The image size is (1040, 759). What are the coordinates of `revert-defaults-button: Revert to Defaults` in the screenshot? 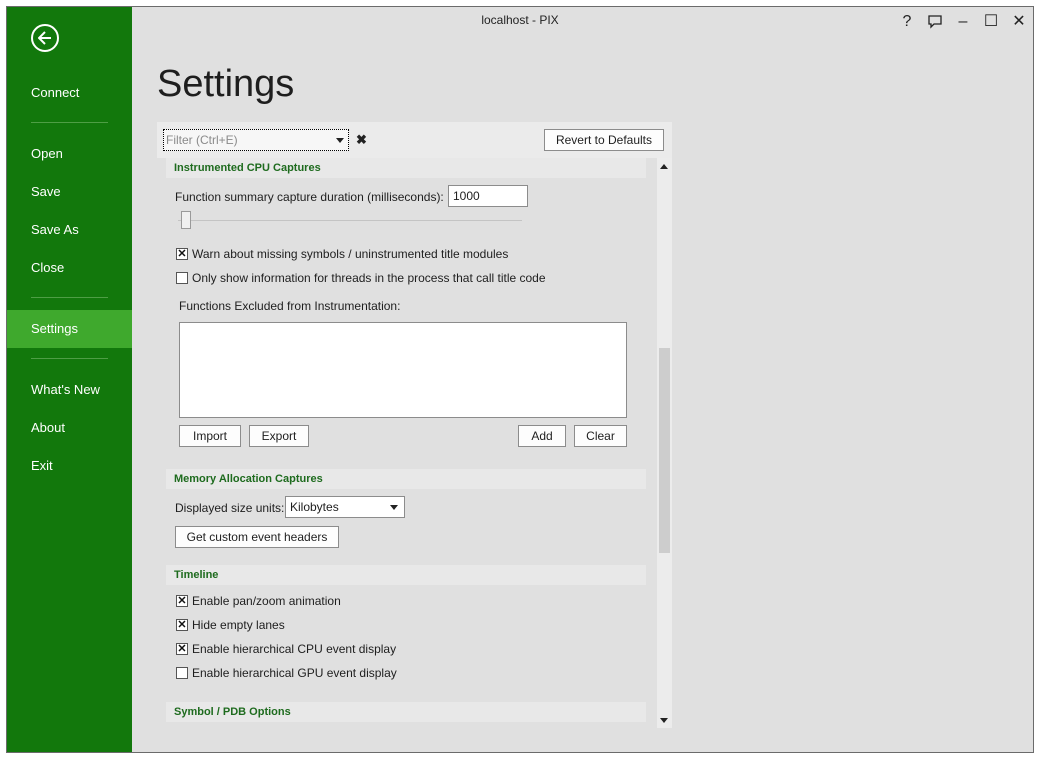 It's located at (604, 140).